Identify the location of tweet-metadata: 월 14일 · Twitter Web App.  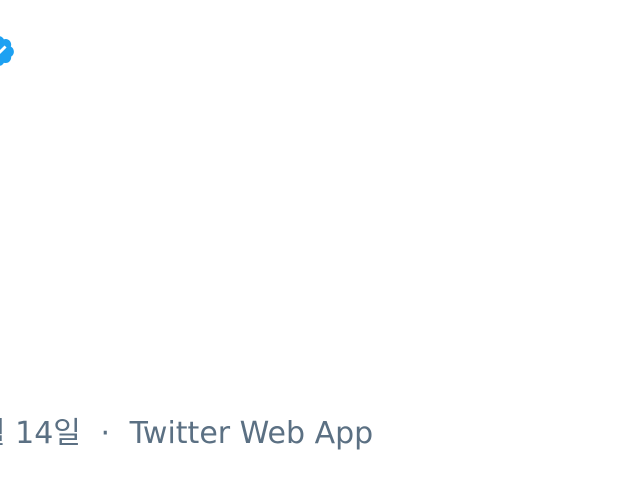
(186, 434).